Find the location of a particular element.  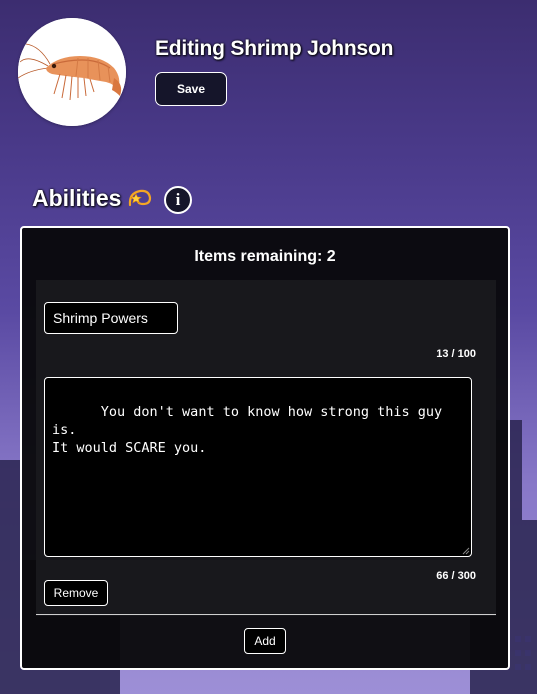

character-avatar is located at coordinates (72, 72).